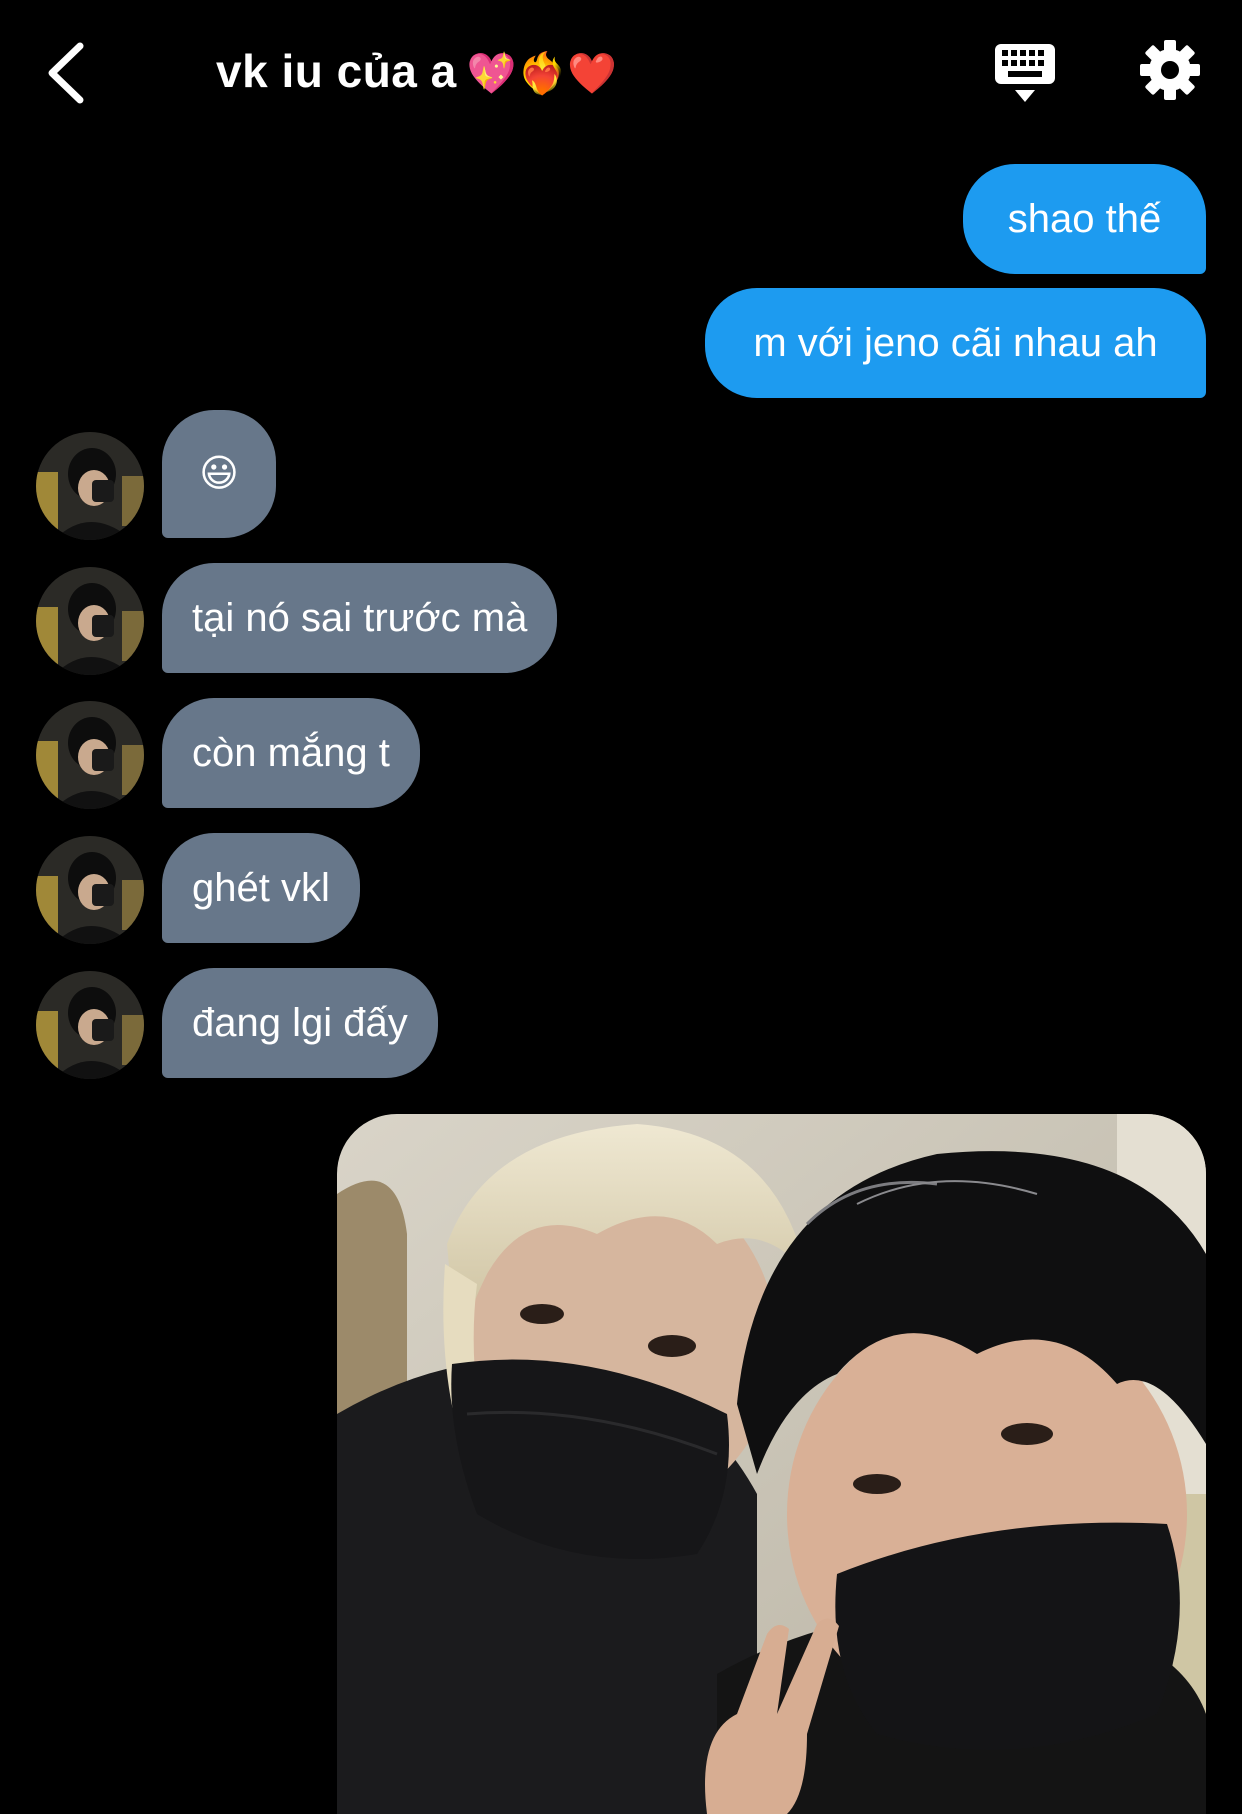  I want to click on message-text: tại nó sai trước mà, so click(360, 618).